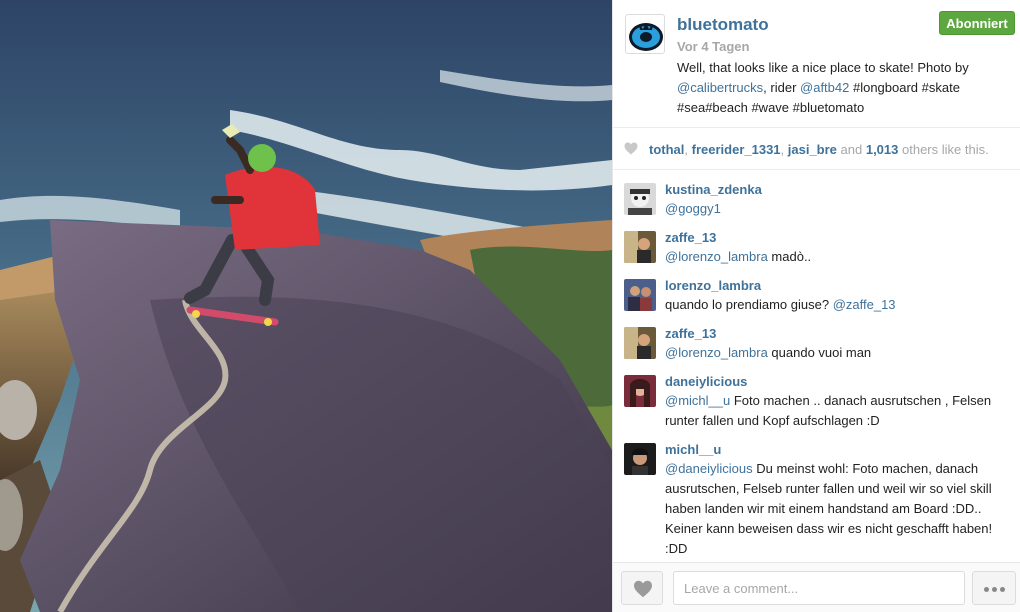 The height and width of the screenshot is (612, 1020). What do you see at coordinates (782, 87) in the screenshot?
I see `caption-text: , rider` at bounding box center [782, 87].